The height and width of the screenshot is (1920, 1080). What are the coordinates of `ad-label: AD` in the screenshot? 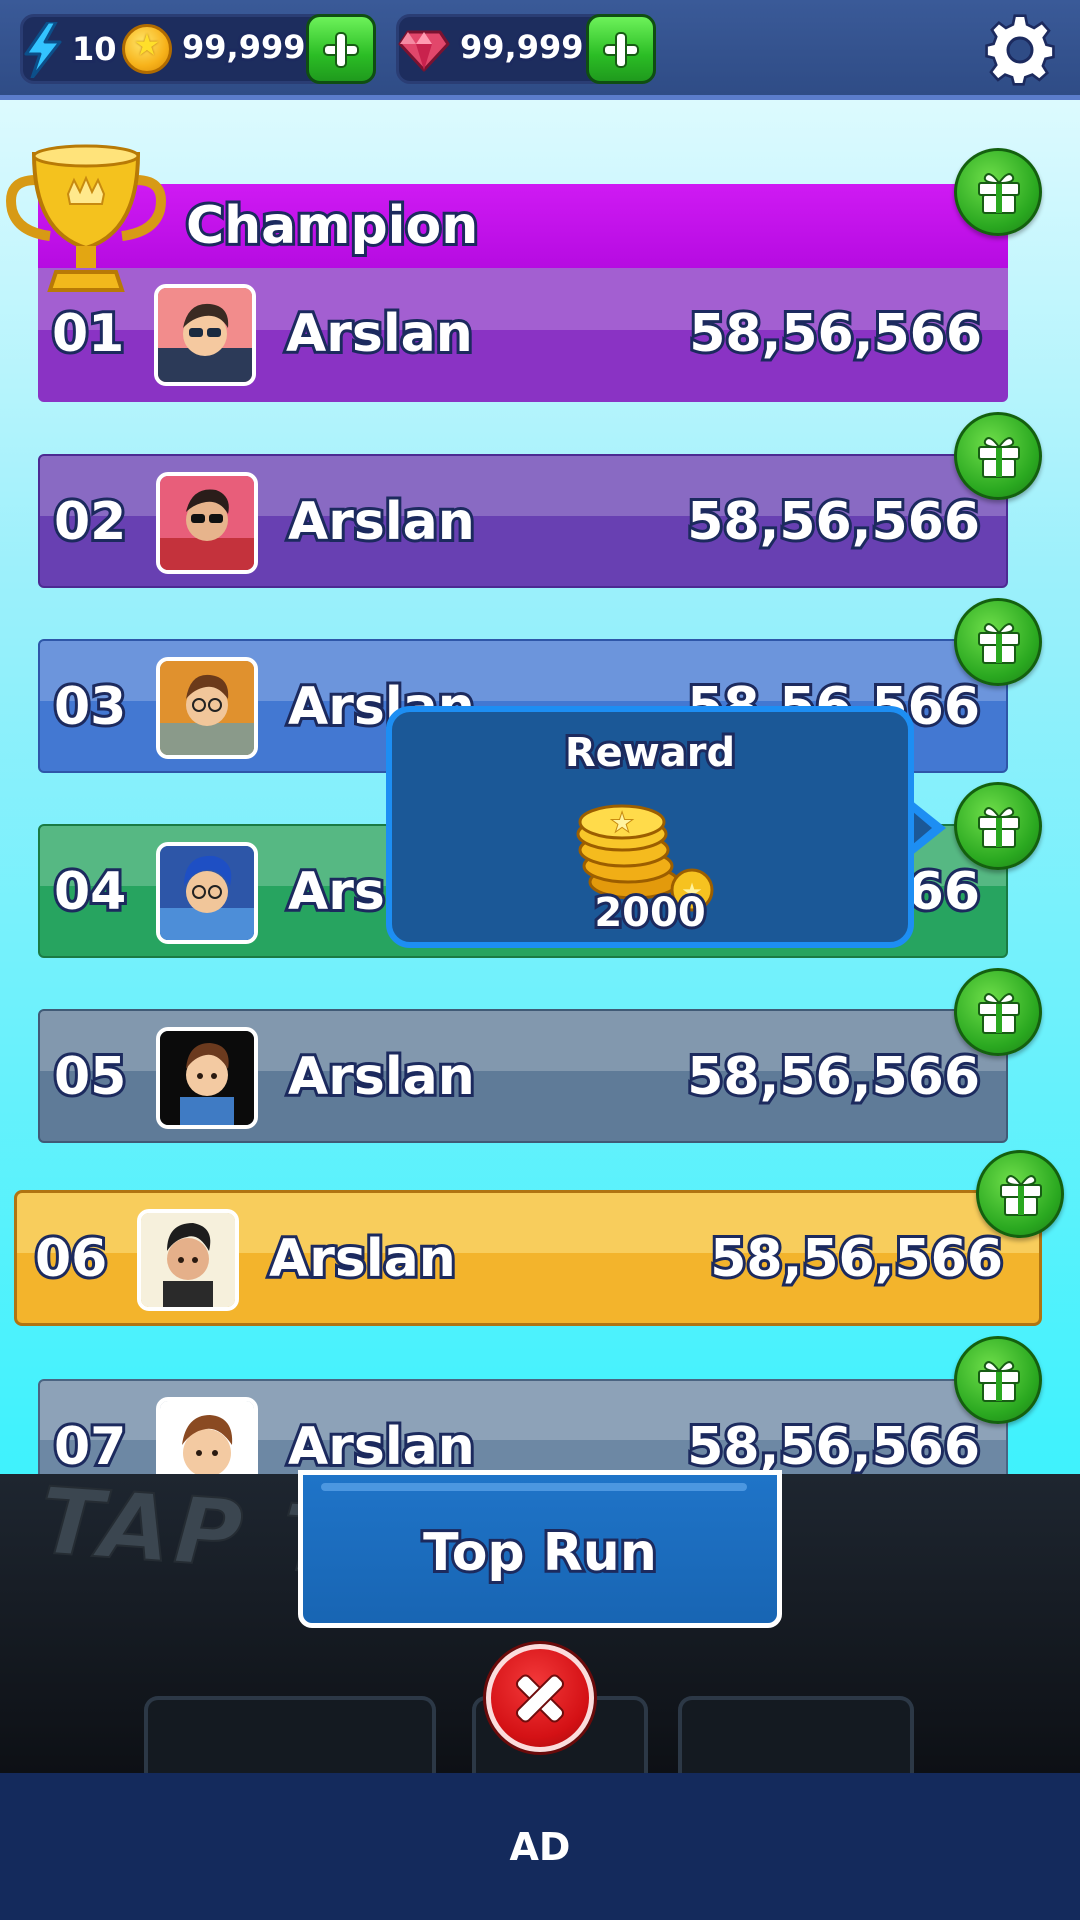 It's located at (540, 1847).